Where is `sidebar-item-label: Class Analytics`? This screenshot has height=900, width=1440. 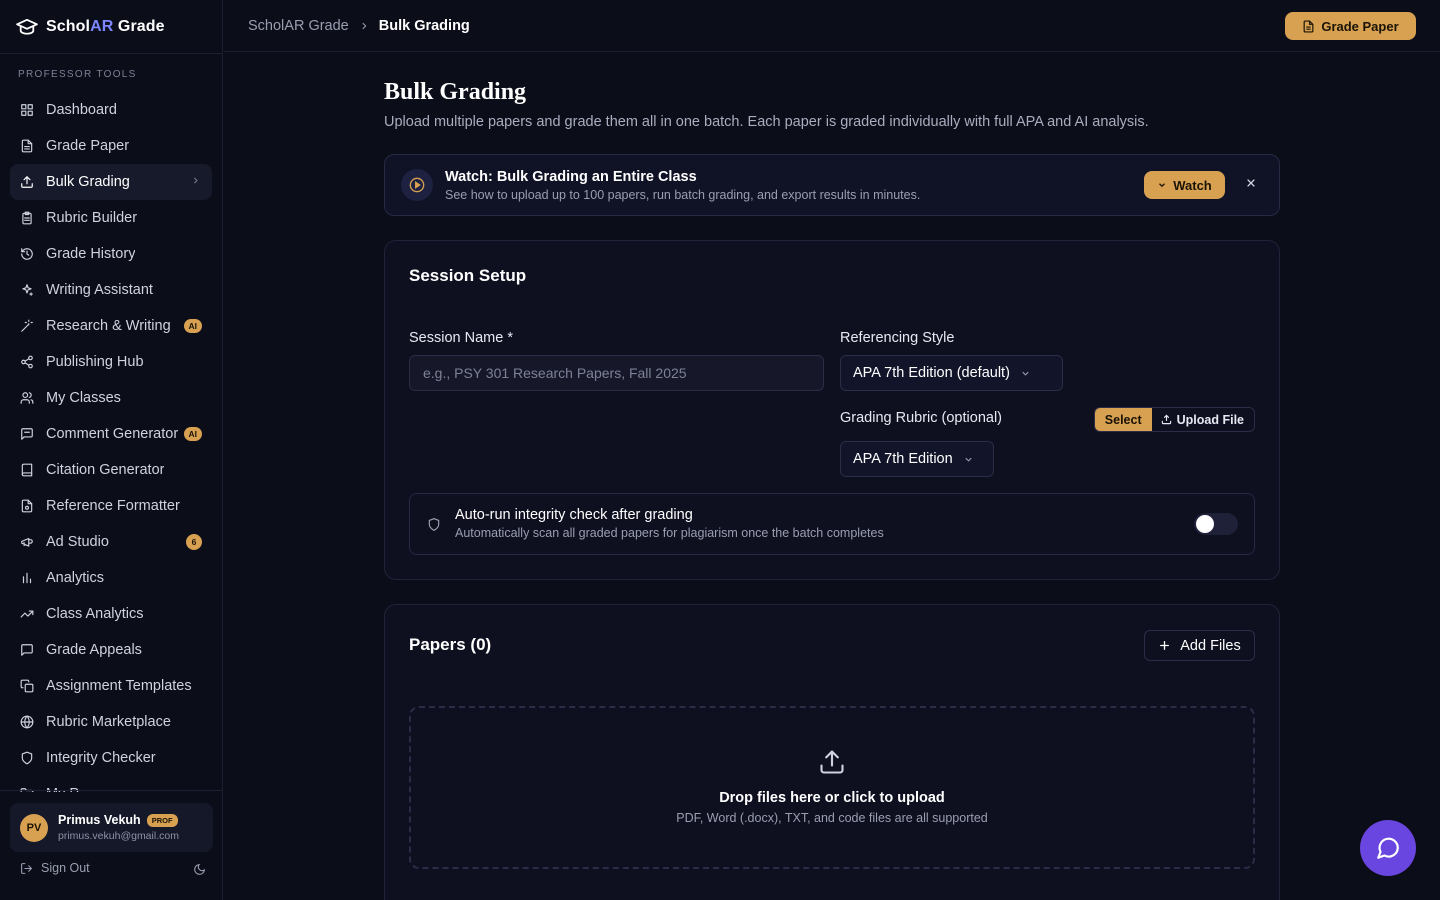
sidebar-item-label: Class Analytics is located at coordinates (95, 614).